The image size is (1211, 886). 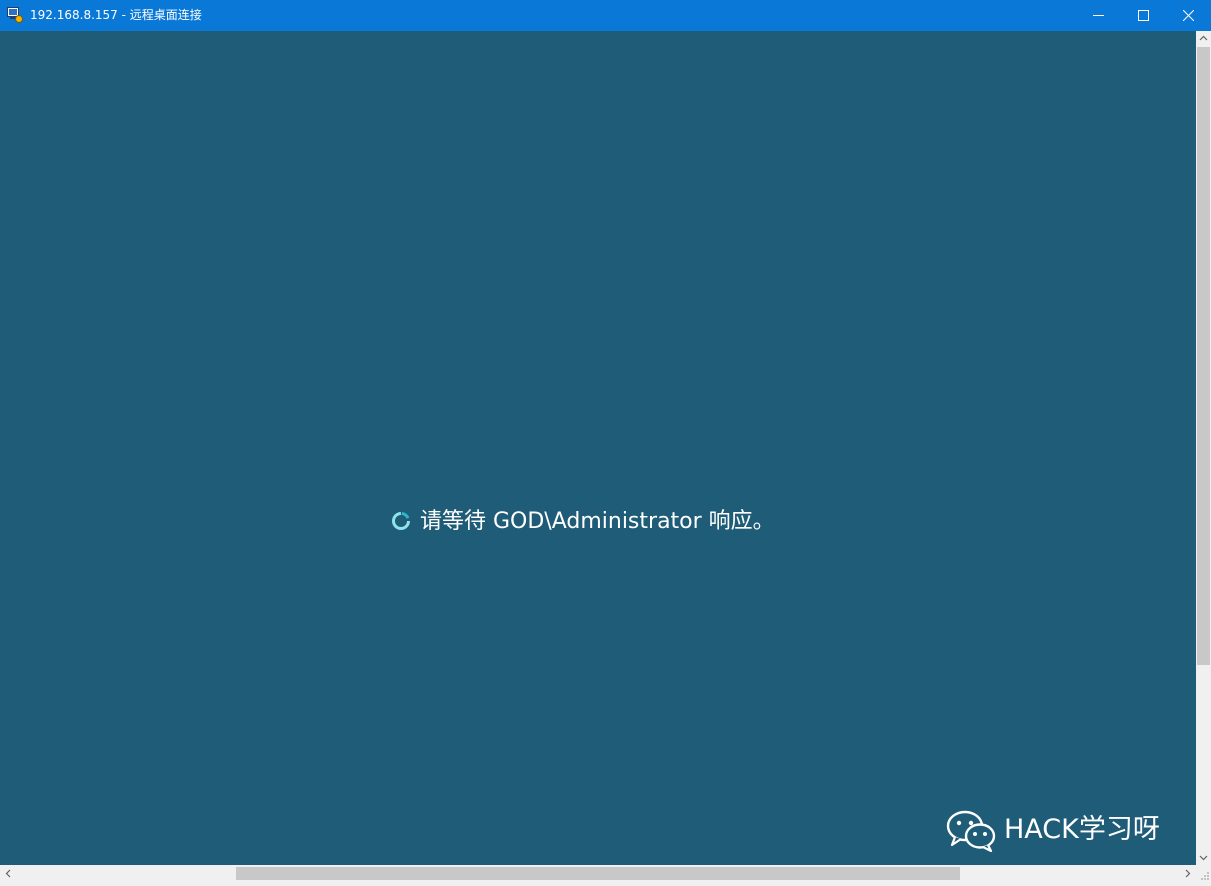 I want to click on arrow-right-icon, so click(x=1187, y=873).